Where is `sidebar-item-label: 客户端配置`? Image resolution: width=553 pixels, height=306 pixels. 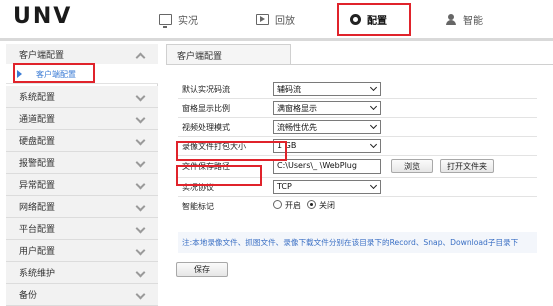
sidebar-item-label: 客户端配置 is located at coordinates (42, 56).